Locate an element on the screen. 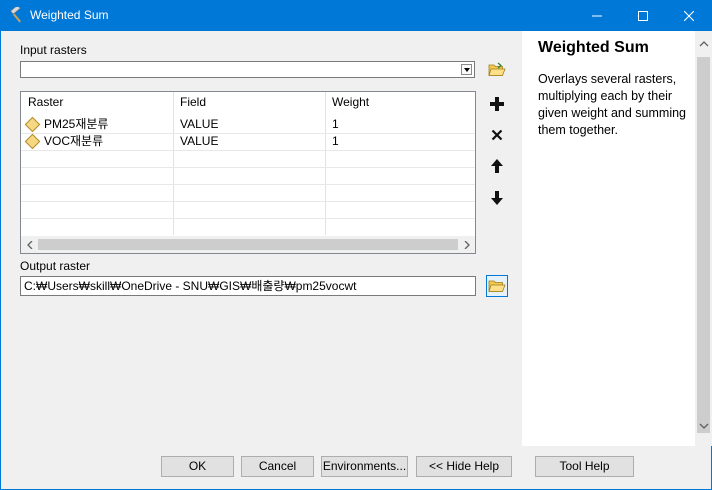  input-rasters-dropdown is located at coordinates (247, 69).